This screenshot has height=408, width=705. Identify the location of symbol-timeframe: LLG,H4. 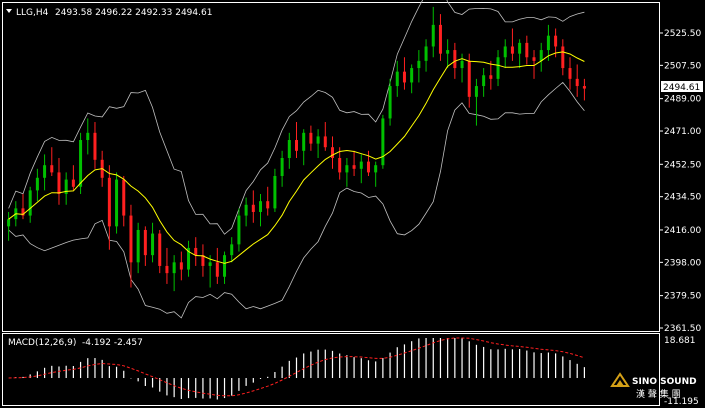
(32, 13).